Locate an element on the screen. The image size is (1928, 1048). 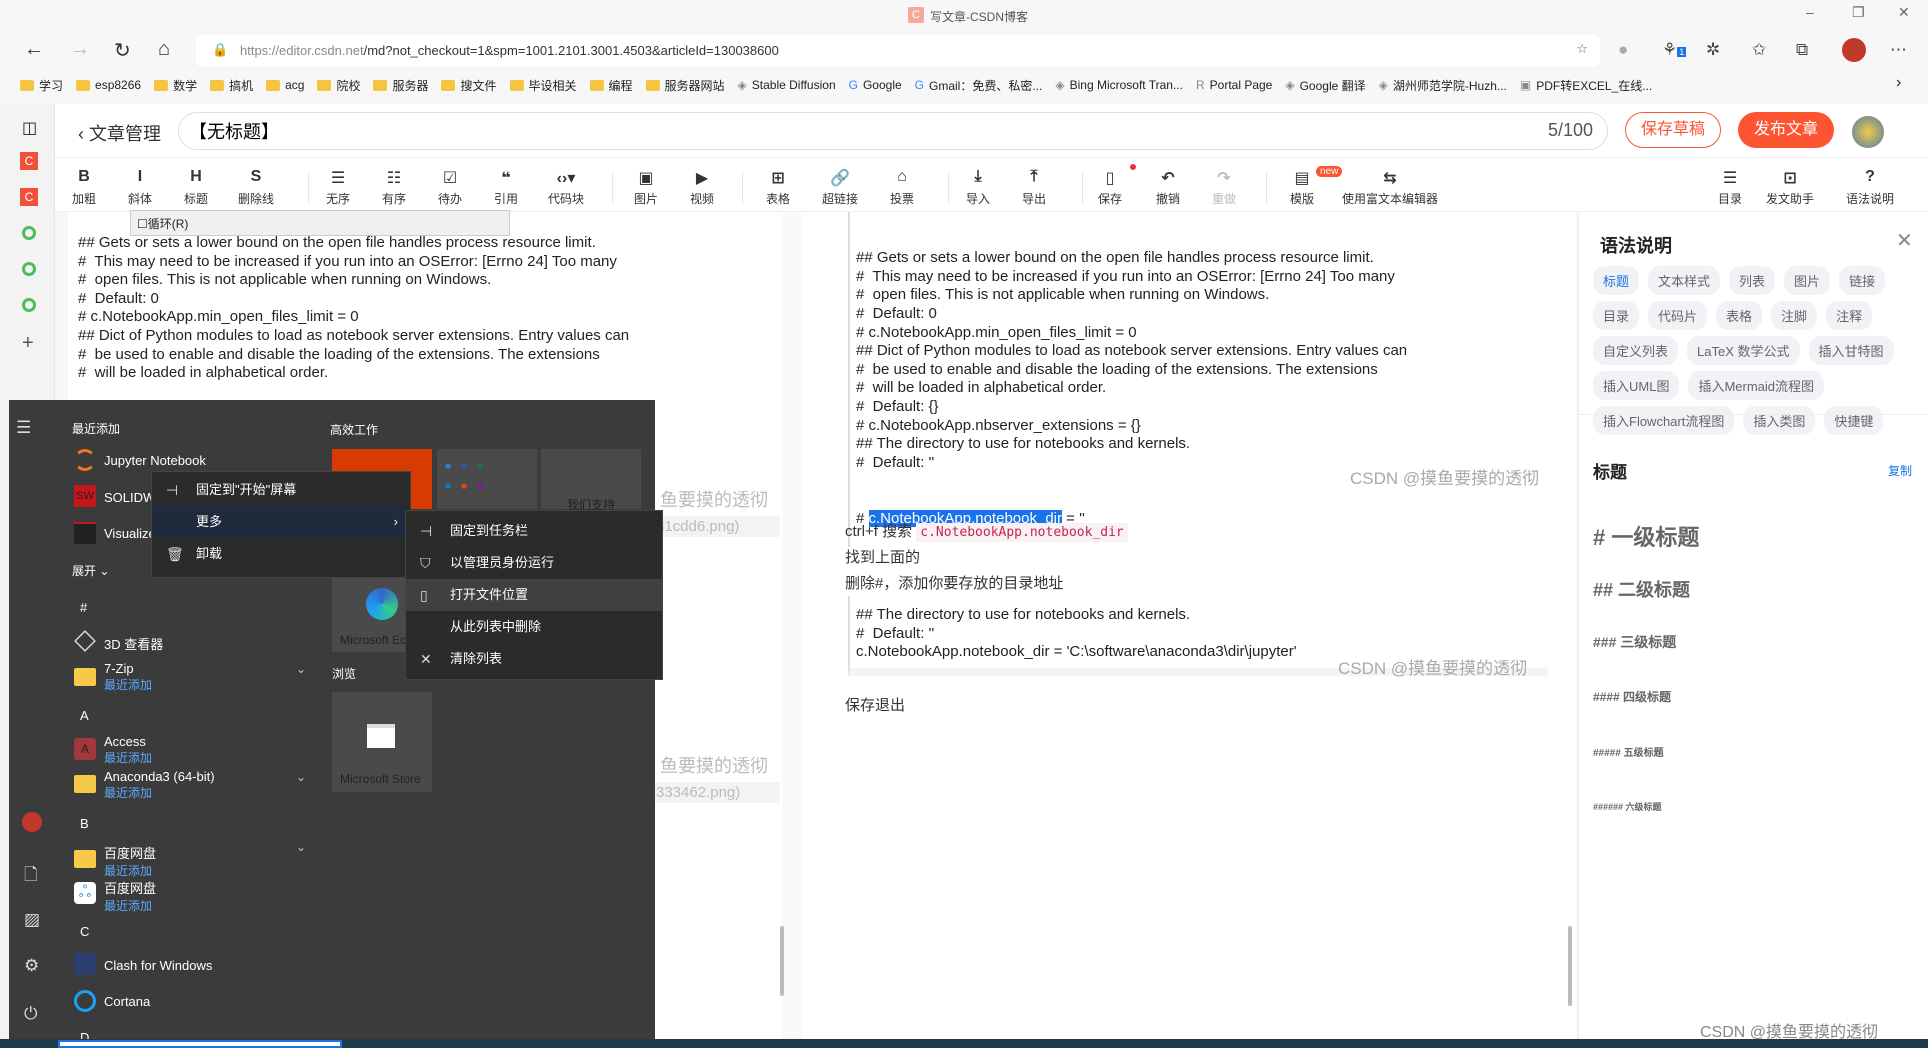
bookmark-item: R Portal Page is located at coordinates (1234, 85).